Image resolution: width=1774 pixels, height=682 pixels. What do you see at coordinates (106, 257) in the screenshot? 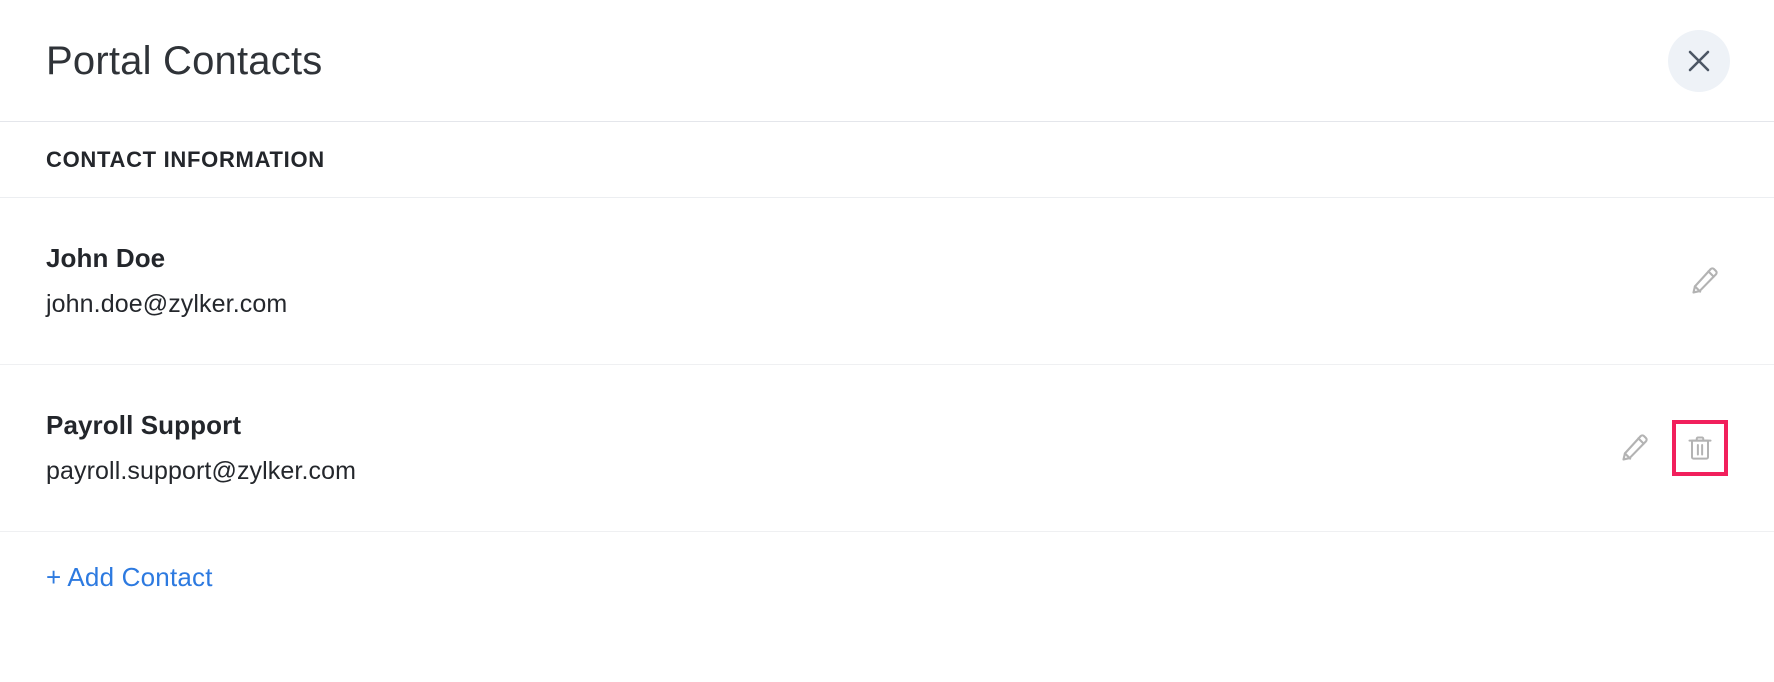
I see `contact-name: John Doe` at bounding box center [106, 257].